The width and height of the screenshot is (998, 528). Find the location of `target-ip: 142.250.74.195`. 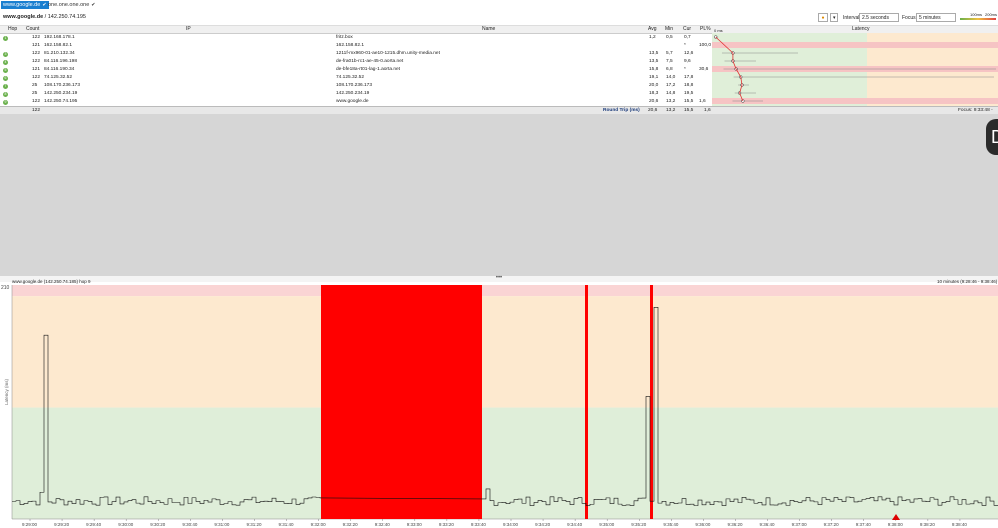

target-ip: 142.250.74.195 is located at coordinates (66, 17).